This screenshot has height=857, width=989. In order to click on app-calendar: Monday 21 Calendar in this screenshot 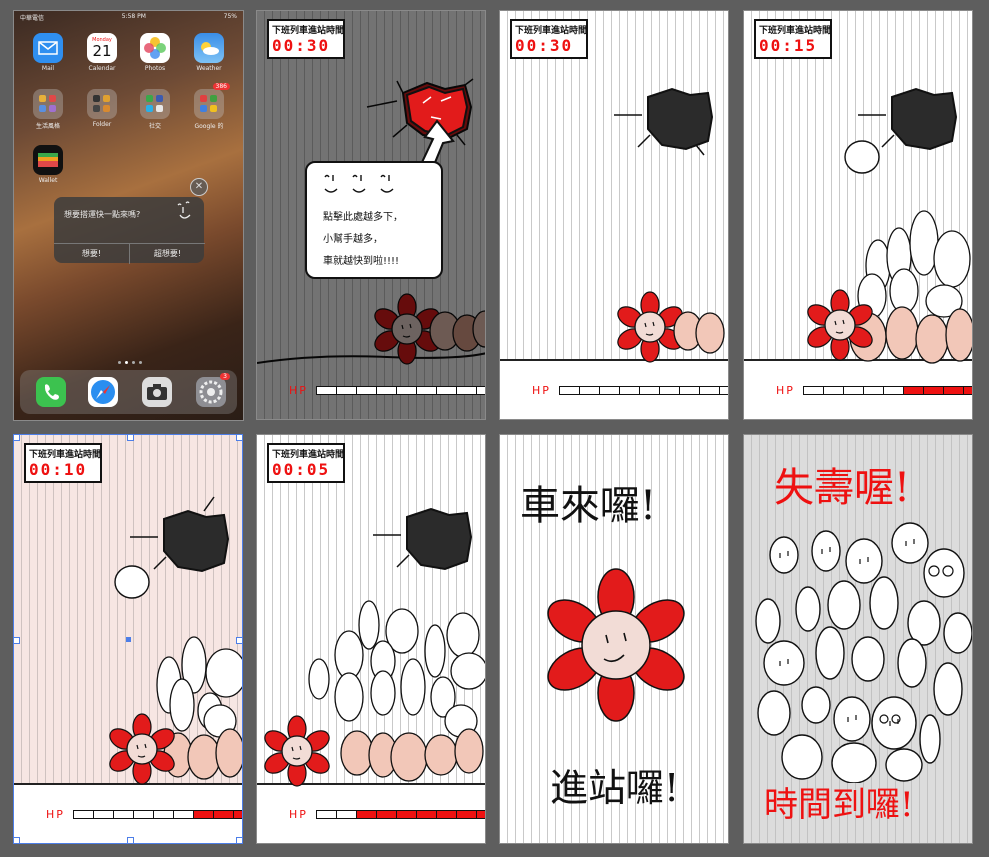, I will do `click(102, 52)`.